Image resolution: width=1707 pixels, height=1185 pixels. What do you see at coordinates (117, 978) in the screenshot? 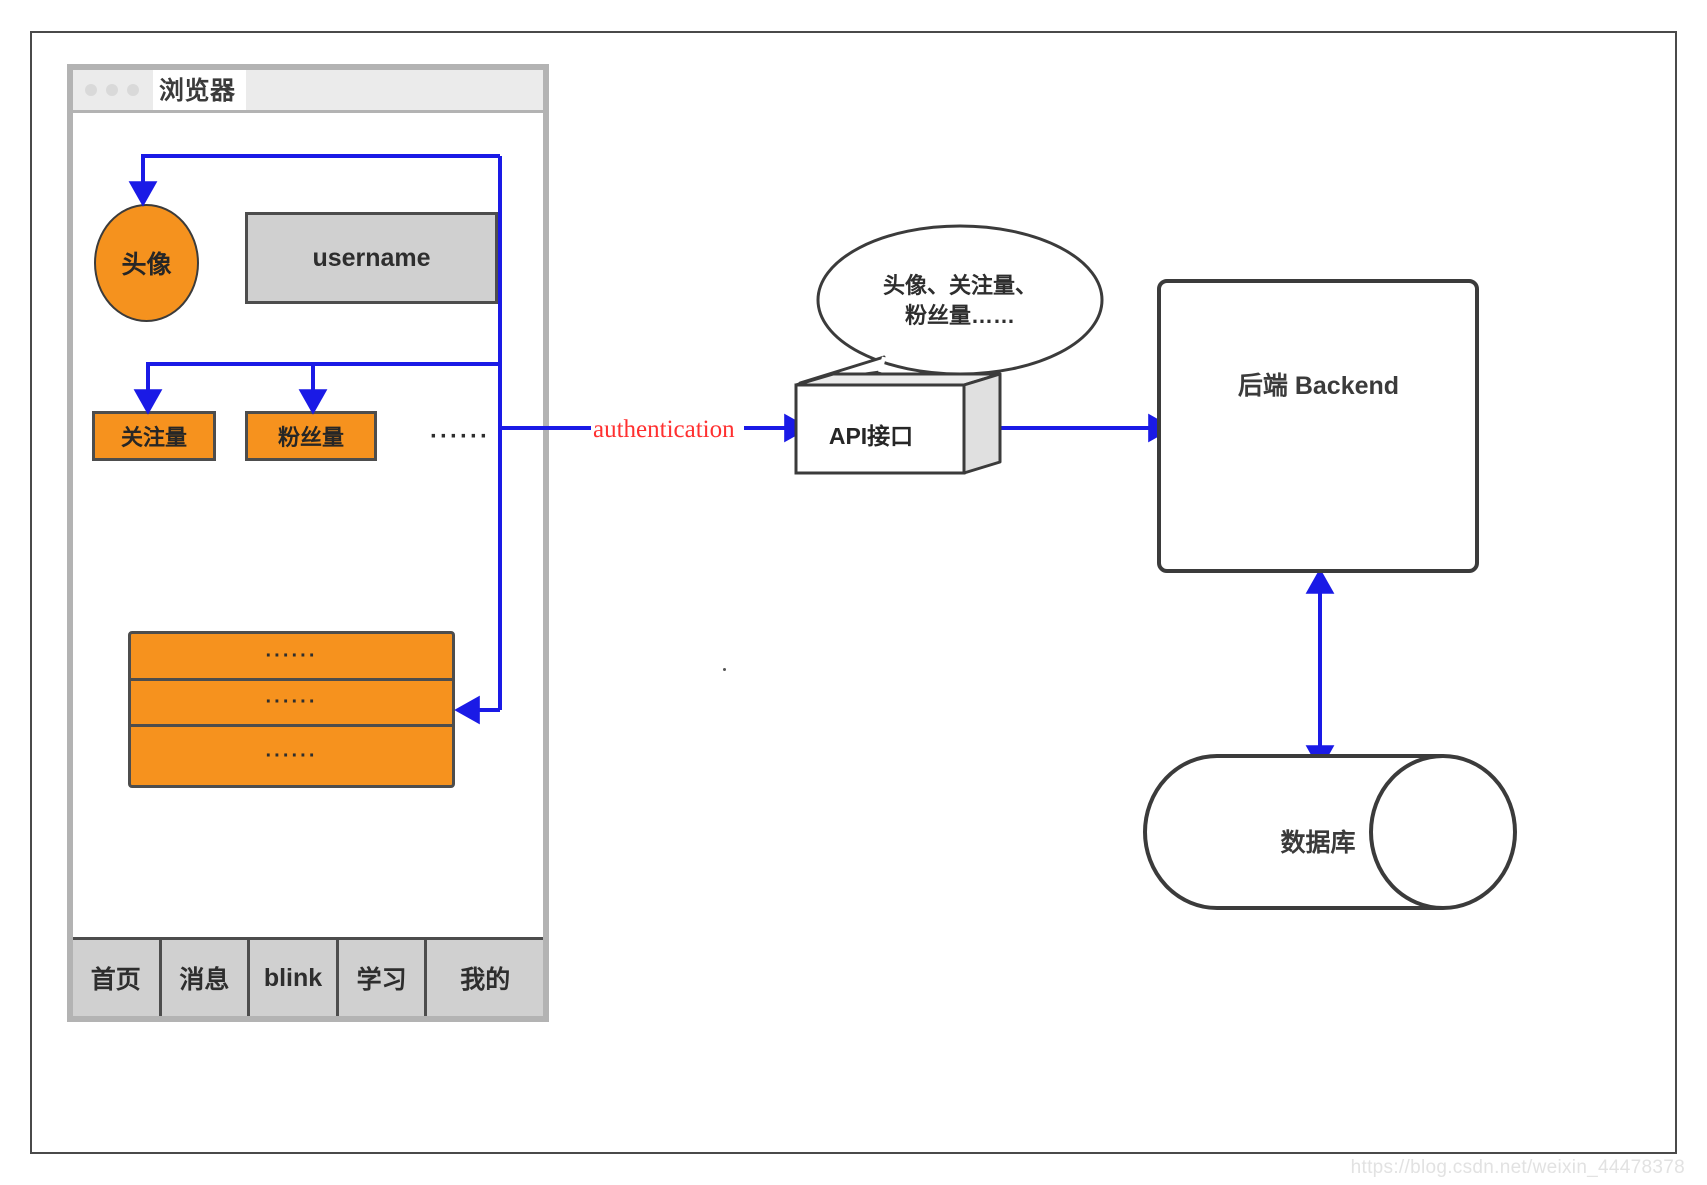
I see `tab-home: 首页` at bounding box center [117, 978].